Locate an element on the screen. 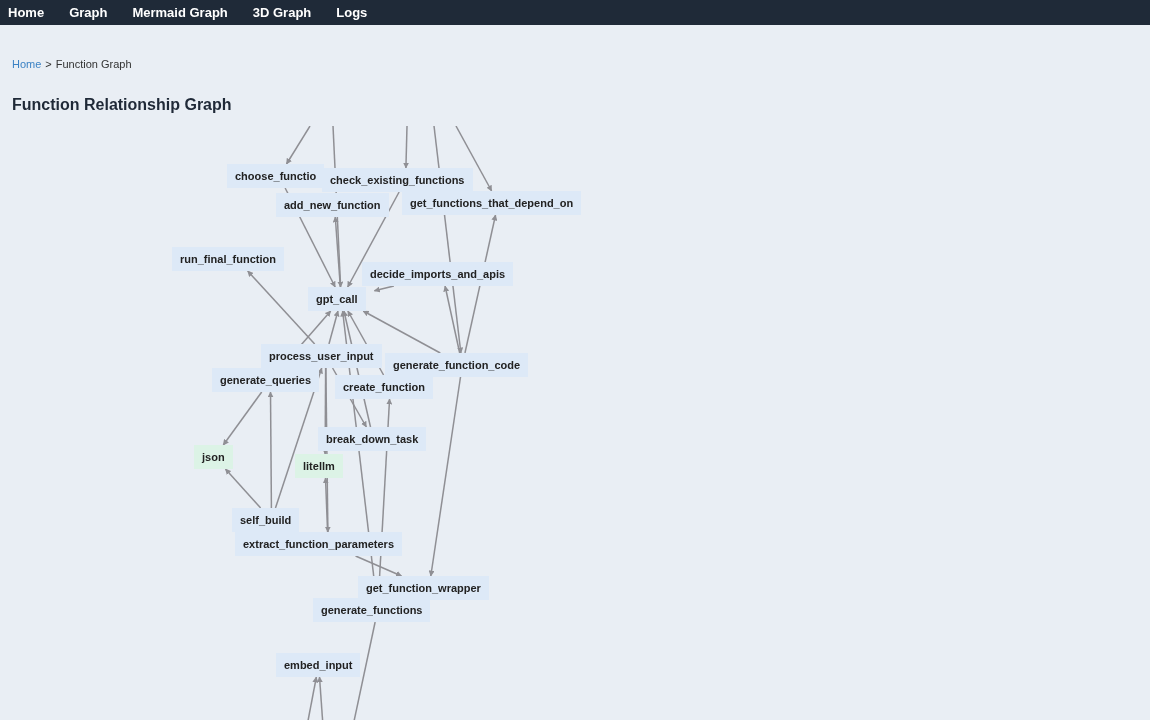  graph-node: generate_functions is located at coordinates (372, 610).